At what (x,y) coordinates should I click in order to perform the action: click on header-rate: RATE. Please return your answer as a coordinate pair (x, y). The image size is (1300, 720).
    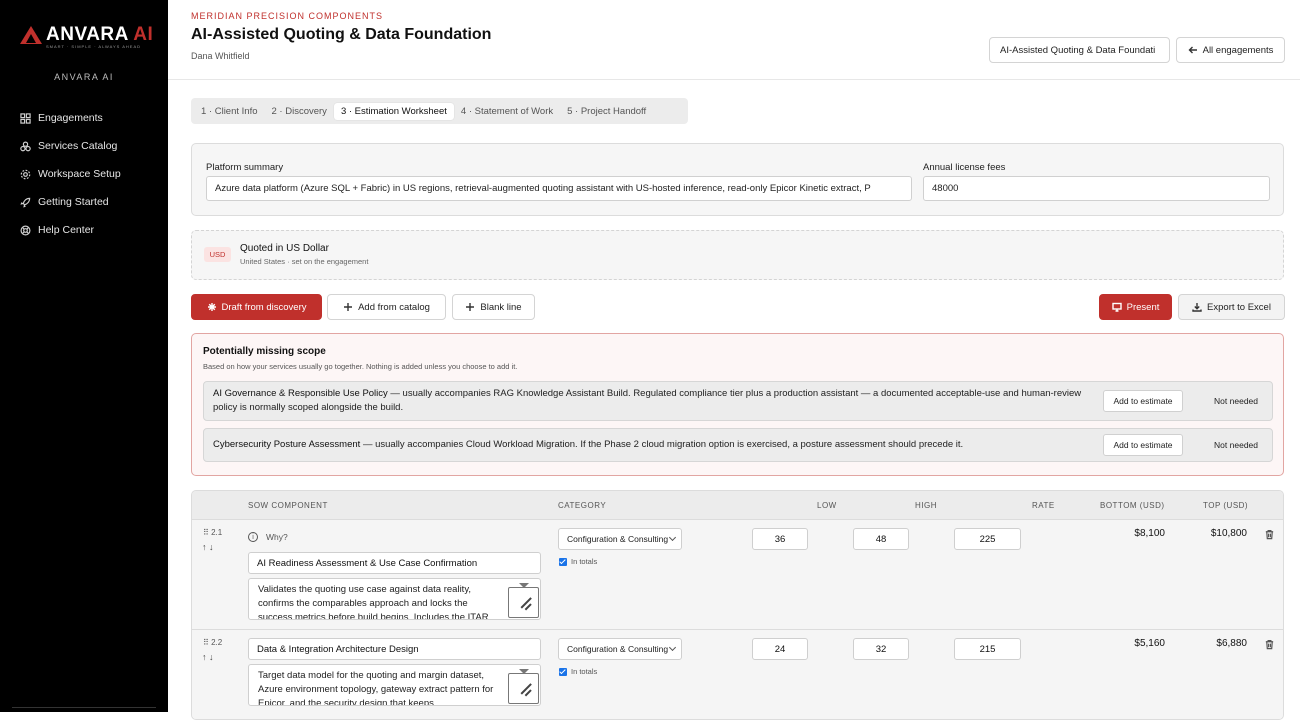
    Looking at the image, I should click on (1043, 505).